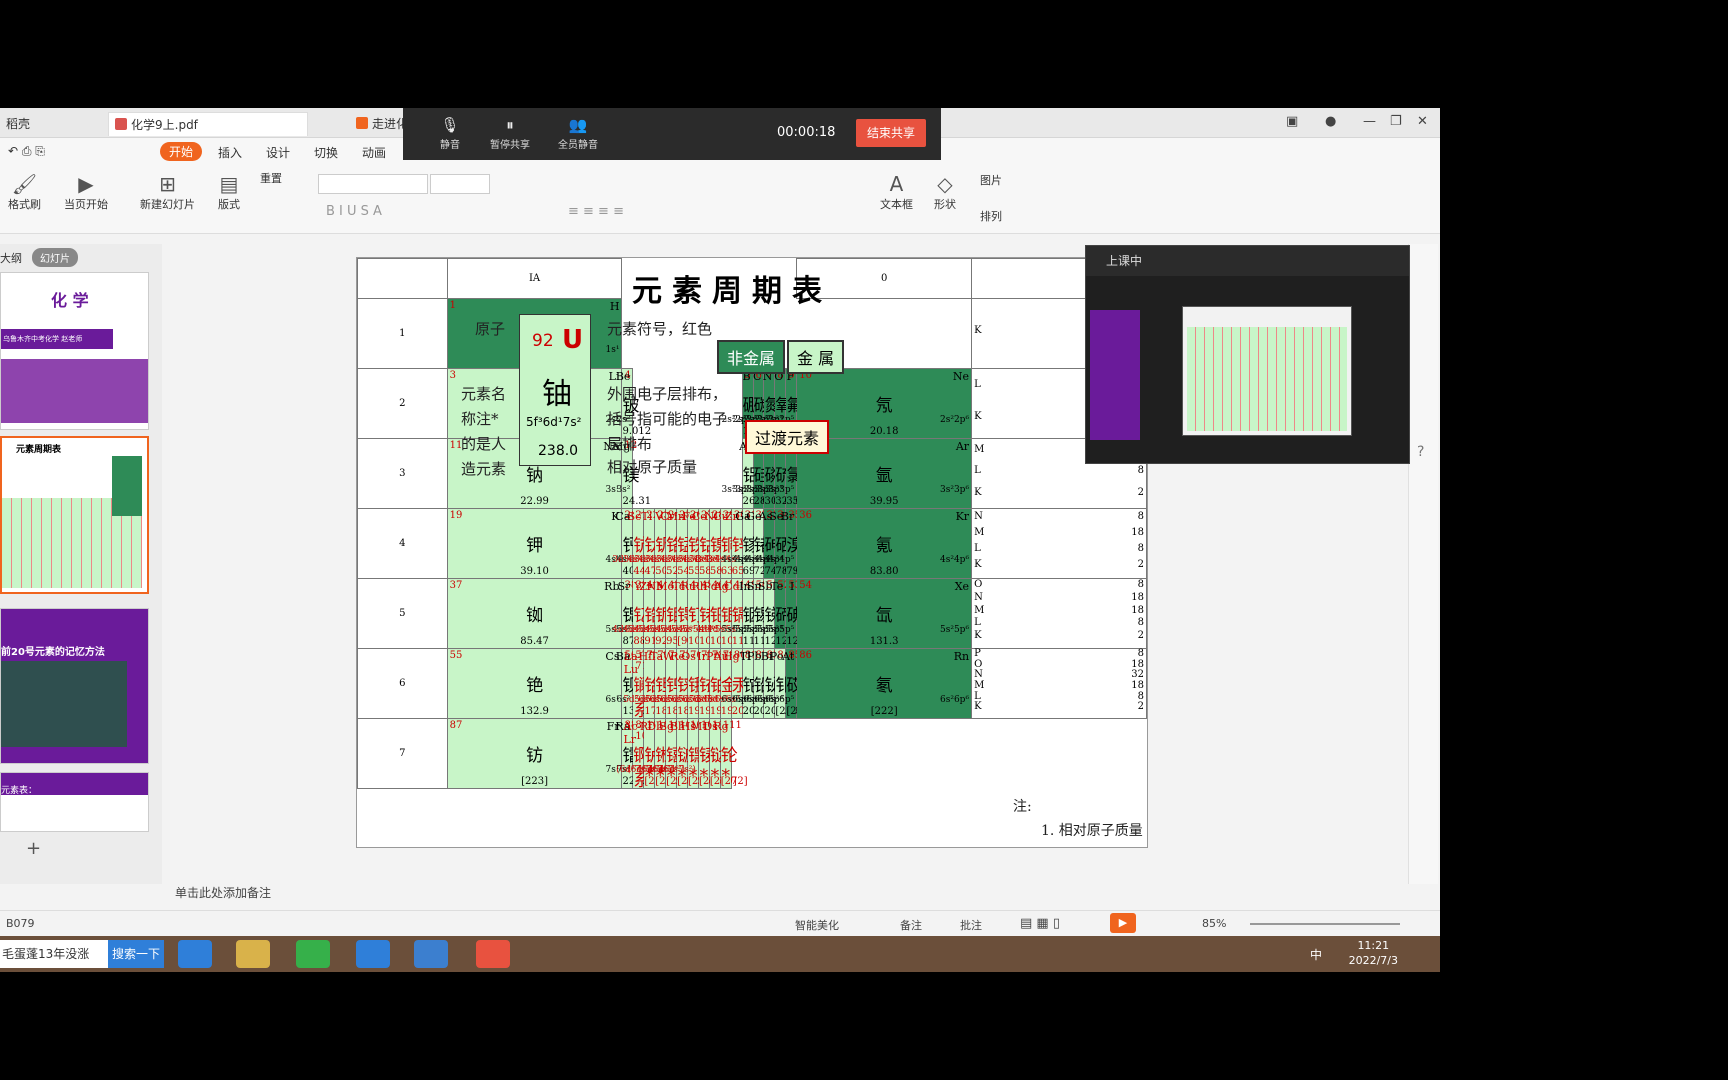 The image size is (1728, 1080). I want to click on slide-thumbnail-4: 元素表：, so click(74, 802).